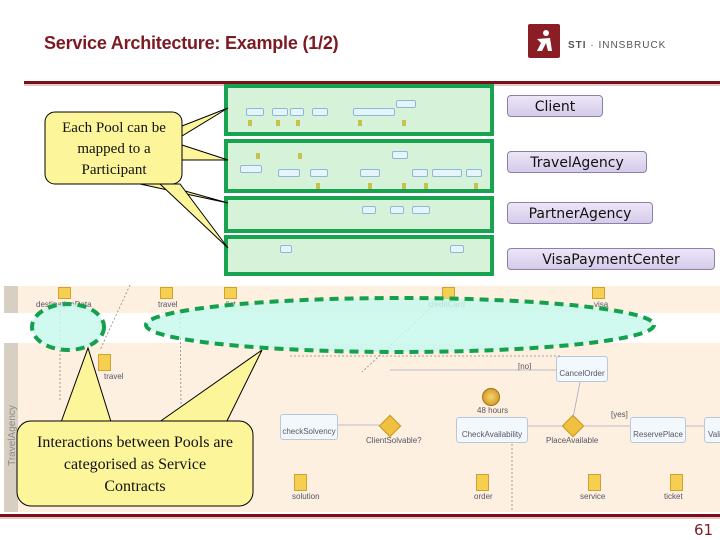 The image size is (720, 540). Describe the element at coordinates (673, 496) in the screenshot. I see `document-label: ticket` at that location.